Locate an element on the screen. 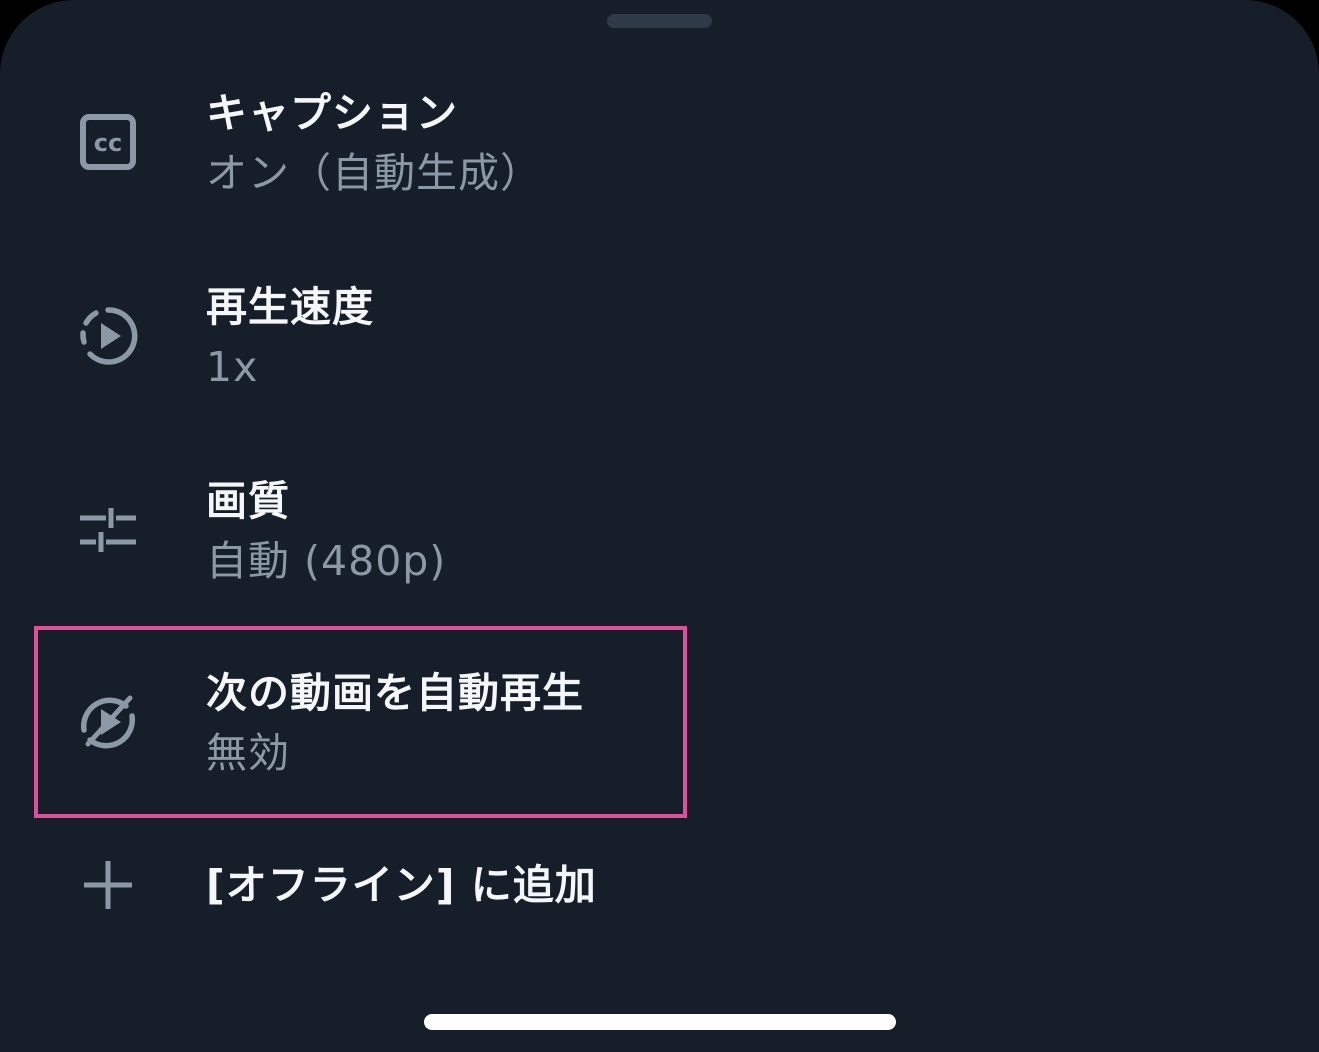 The height and width of the screenshot is (1052, 1319). autoplay-status: 無効 is located at coordinates (248, 753).